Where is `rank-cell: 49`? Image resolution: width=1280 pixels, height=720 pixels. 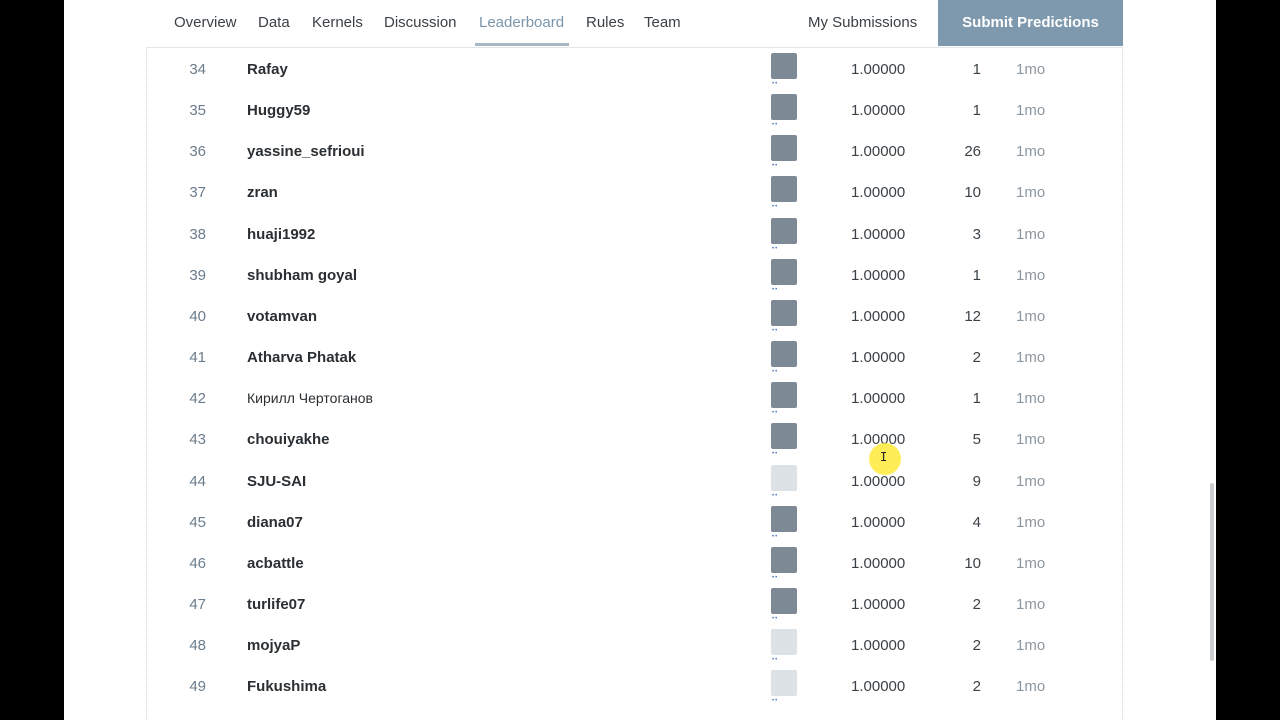 rank-cell: 49 is located at coordinates (197, 686).